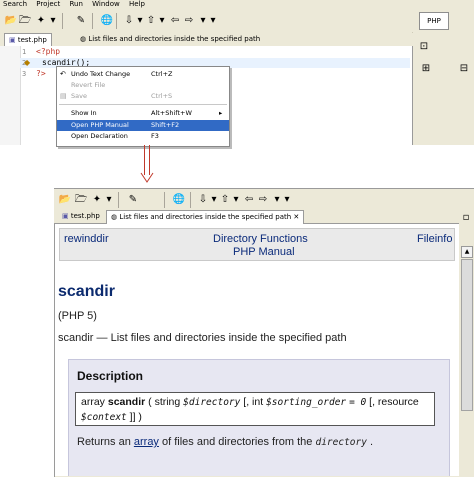 The image size is (474, 477). I want to click on menu-item-undo: ↶ Undo Text Change Ctrl+Z, so click(143, 74).